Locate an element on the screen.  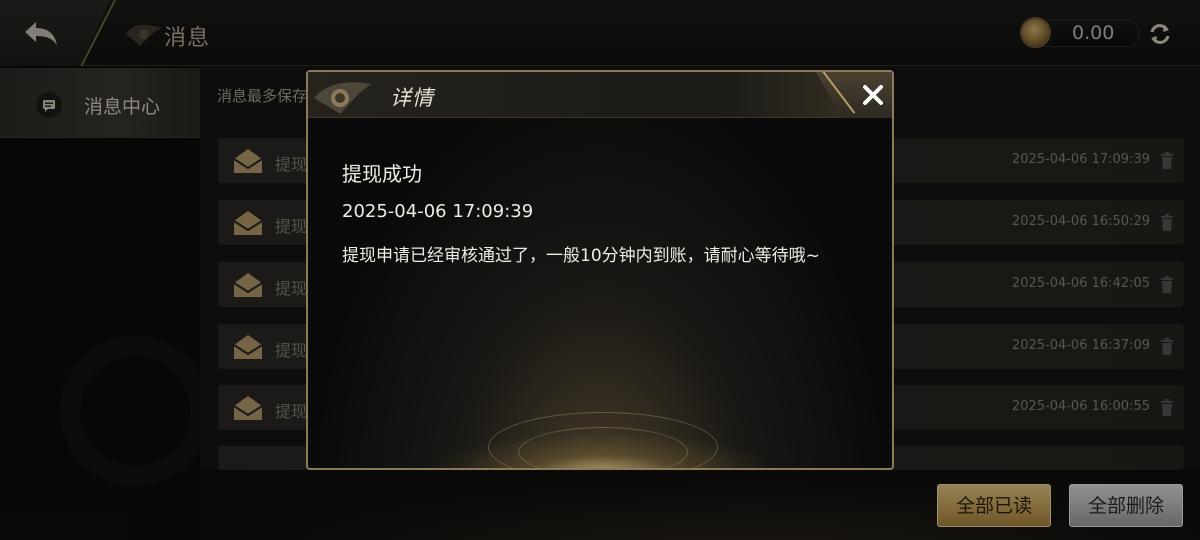
detail-body: 提现申请已经审核通过了，一般10分钟内到账，请耐心等待哦~ is located at coordinates (581, 256).